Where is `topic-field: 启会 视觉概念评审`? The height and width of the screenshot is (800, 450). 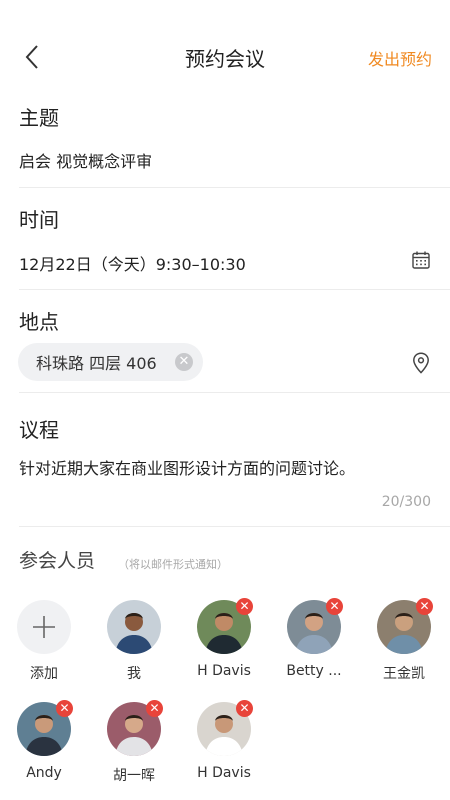
topic-field: 启会 视觉概念评审 is located at coordinates (85, 160).